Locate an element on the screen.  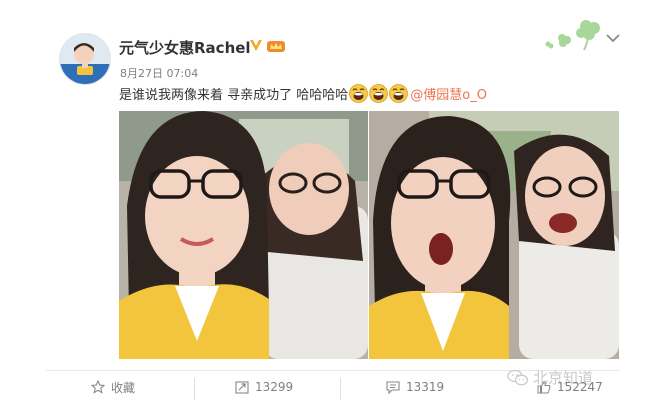
comment-button: 13319 is located at coordinates (415, 387).